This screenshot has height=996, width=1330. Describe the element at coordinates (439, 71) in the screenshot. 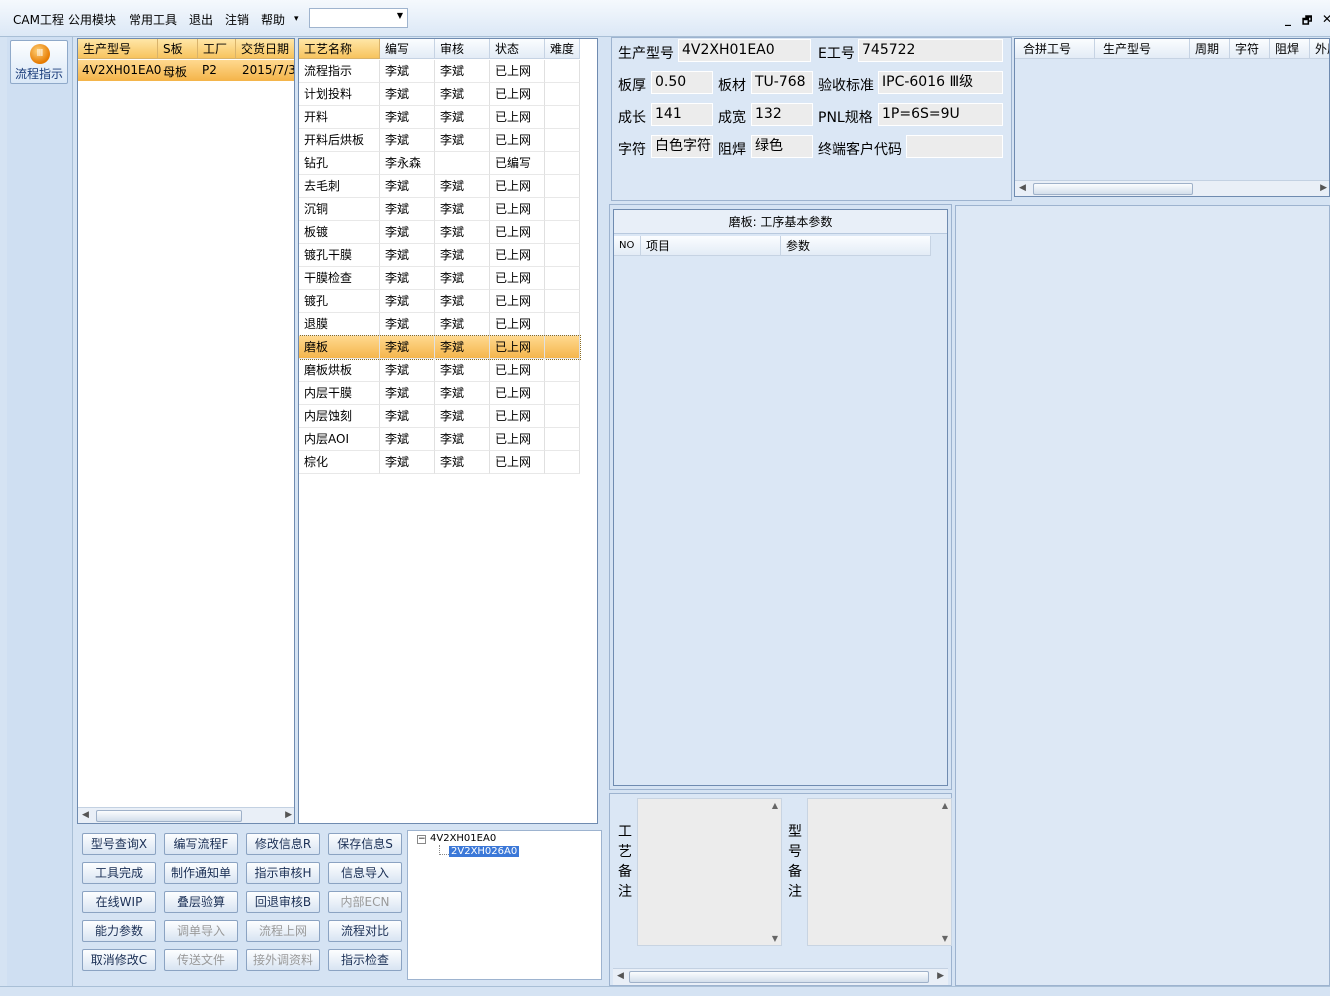

I see `table-row: 流程指示 李斌 李斌 已上网` at that location.